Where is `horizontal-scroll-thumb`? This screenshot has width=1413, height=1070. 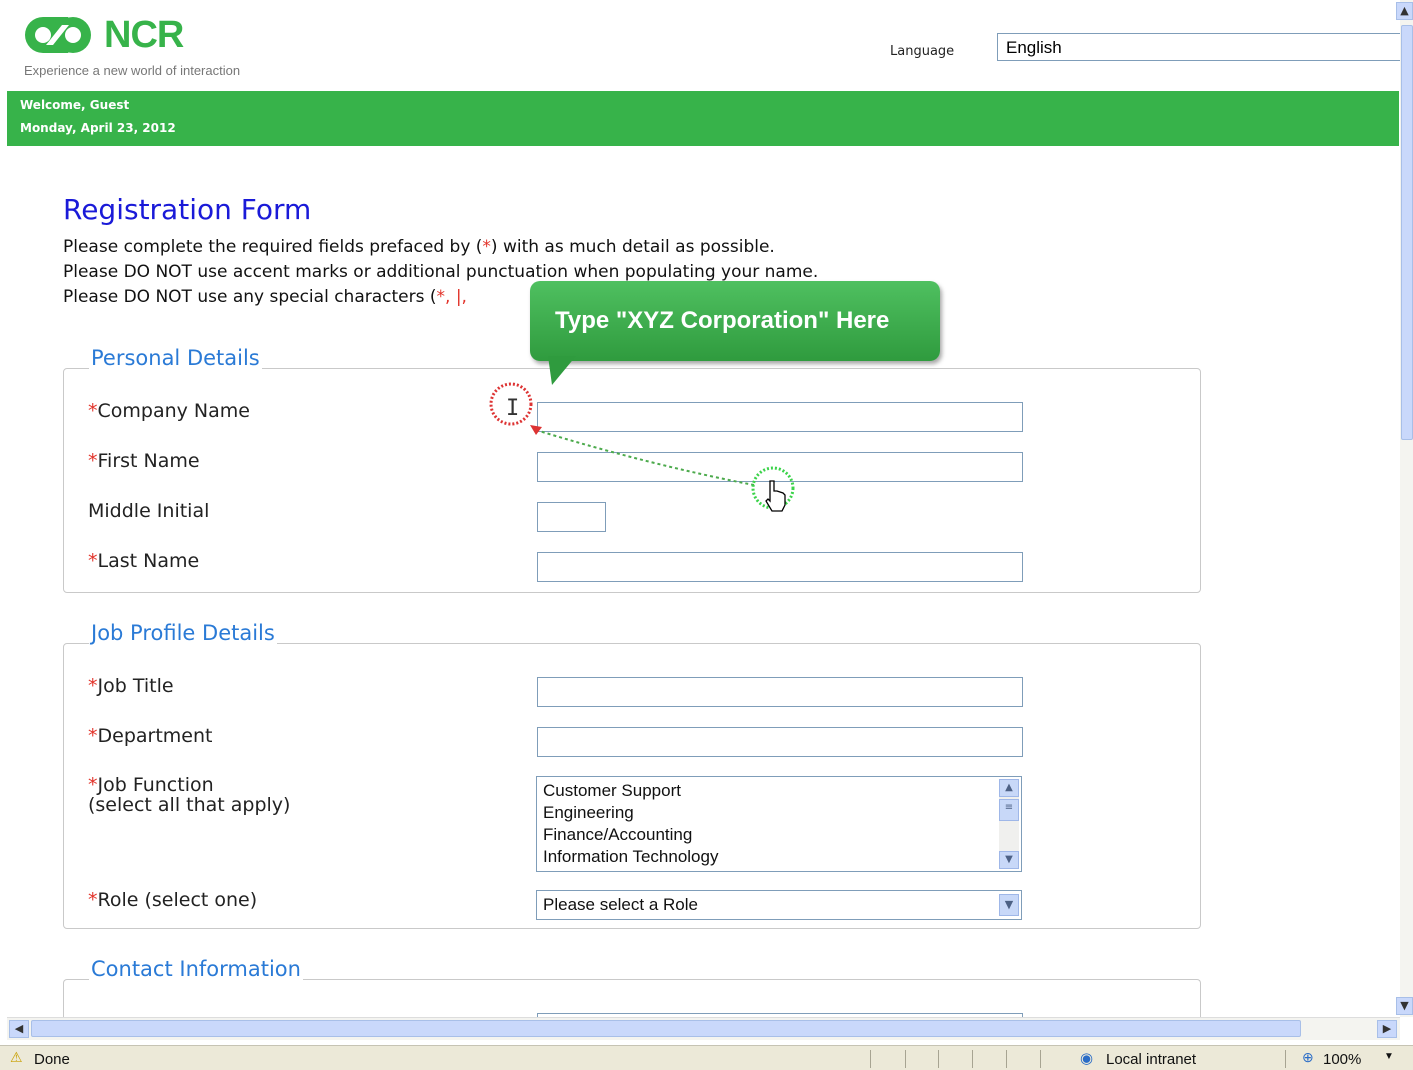 horizontal-scroll-thumb is located at coordinates (666, 1028).